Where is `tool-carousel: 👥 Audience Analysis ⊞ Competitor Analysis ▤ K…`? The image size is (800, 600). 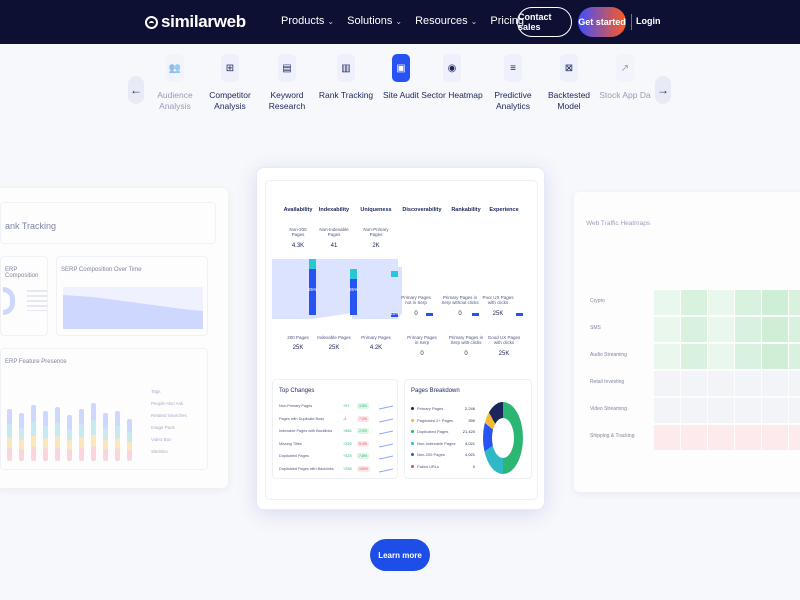 tool-carousel: 👥 Audience Analysis ⊞ Competitor Analysis ▤ K… is located at coordinates (400, 85).